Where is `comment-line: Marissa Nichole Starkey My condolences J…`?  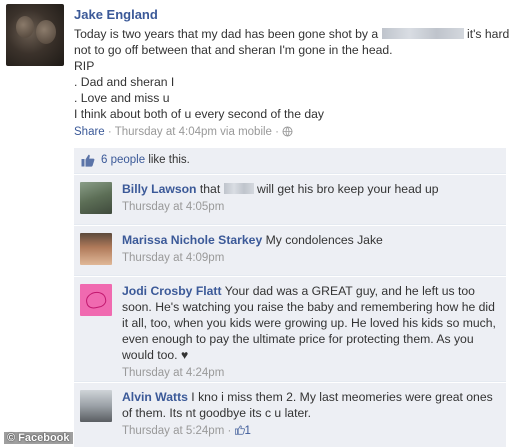
comment-line: Marissa Nichole Starkey My condolences J… is located at coordinates (311, 240).